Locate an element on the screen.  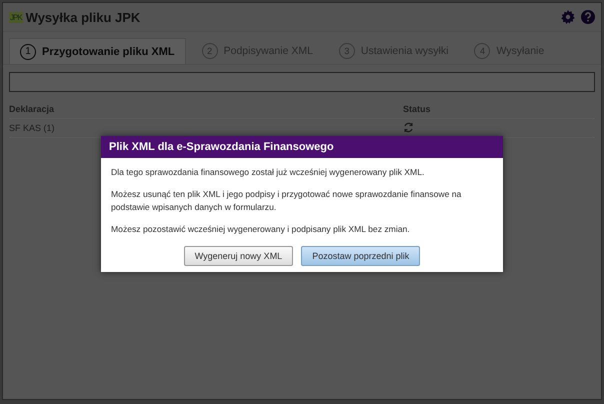
input-field is located at coordinates (302, 82).